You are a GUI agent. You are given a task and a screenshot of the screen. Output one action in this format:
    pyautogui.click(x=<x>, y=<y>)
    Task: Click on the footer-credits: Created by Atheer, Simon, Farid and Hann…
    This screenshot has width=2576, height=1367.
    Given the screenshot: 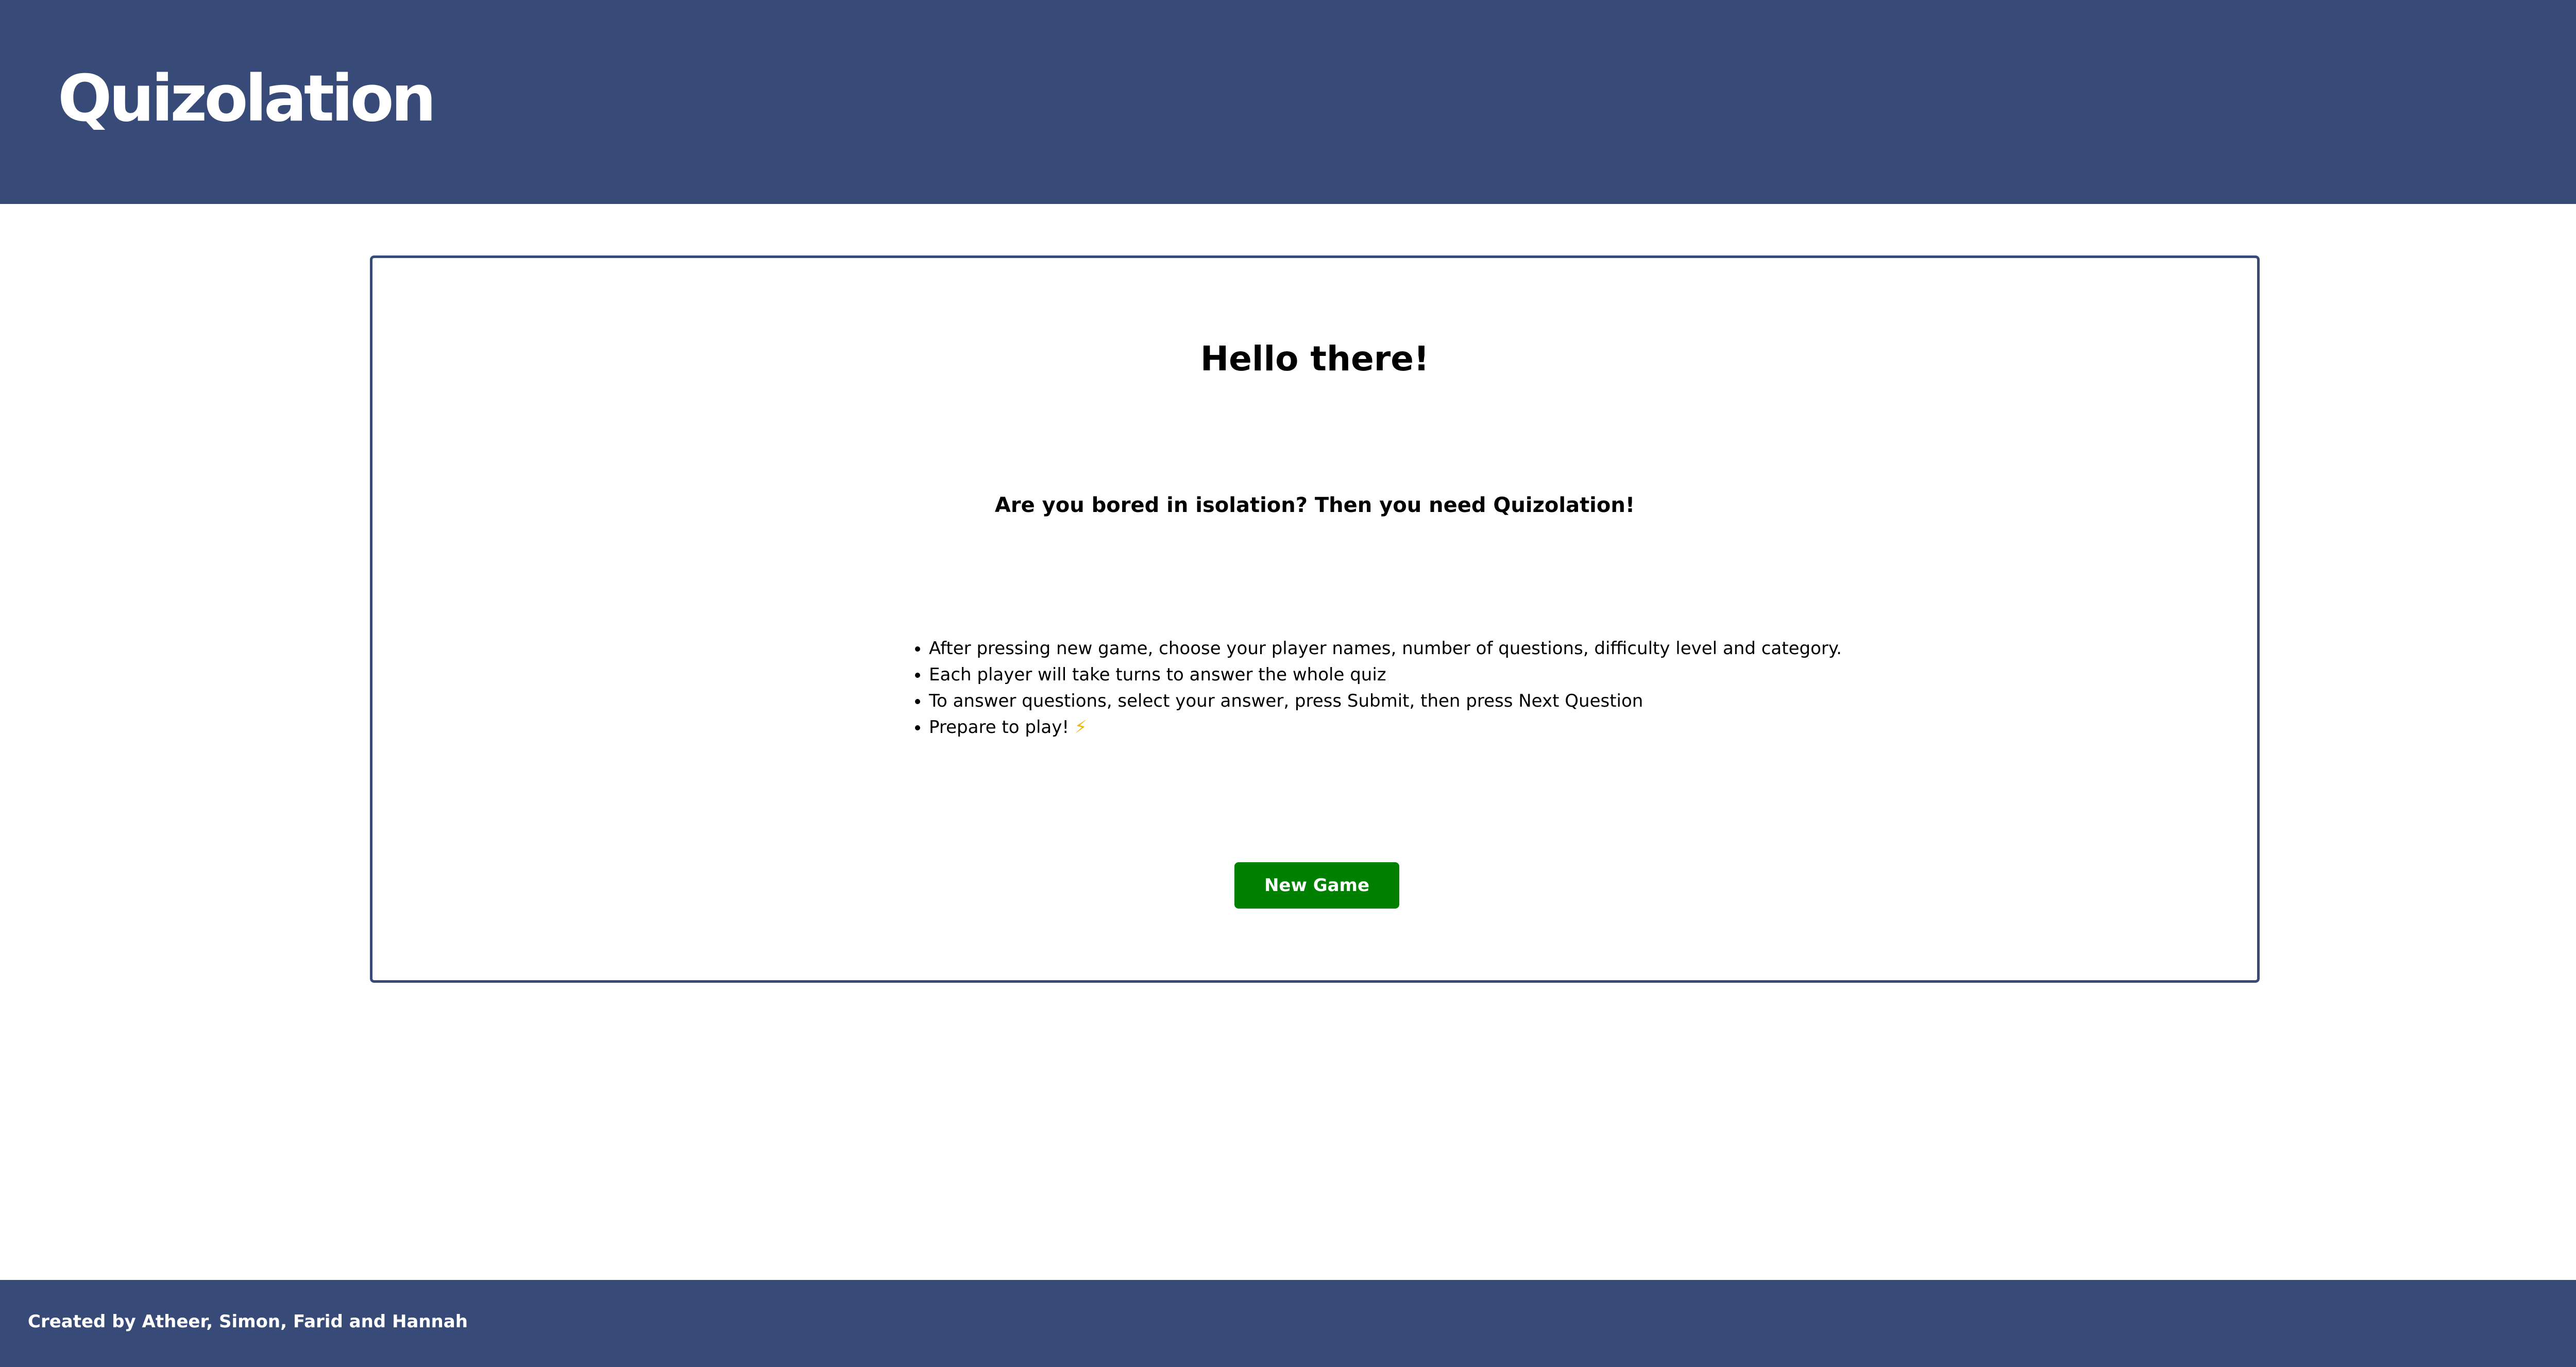 What is the action you would take?
    pyautogui.click(x=248, y=1322)
    